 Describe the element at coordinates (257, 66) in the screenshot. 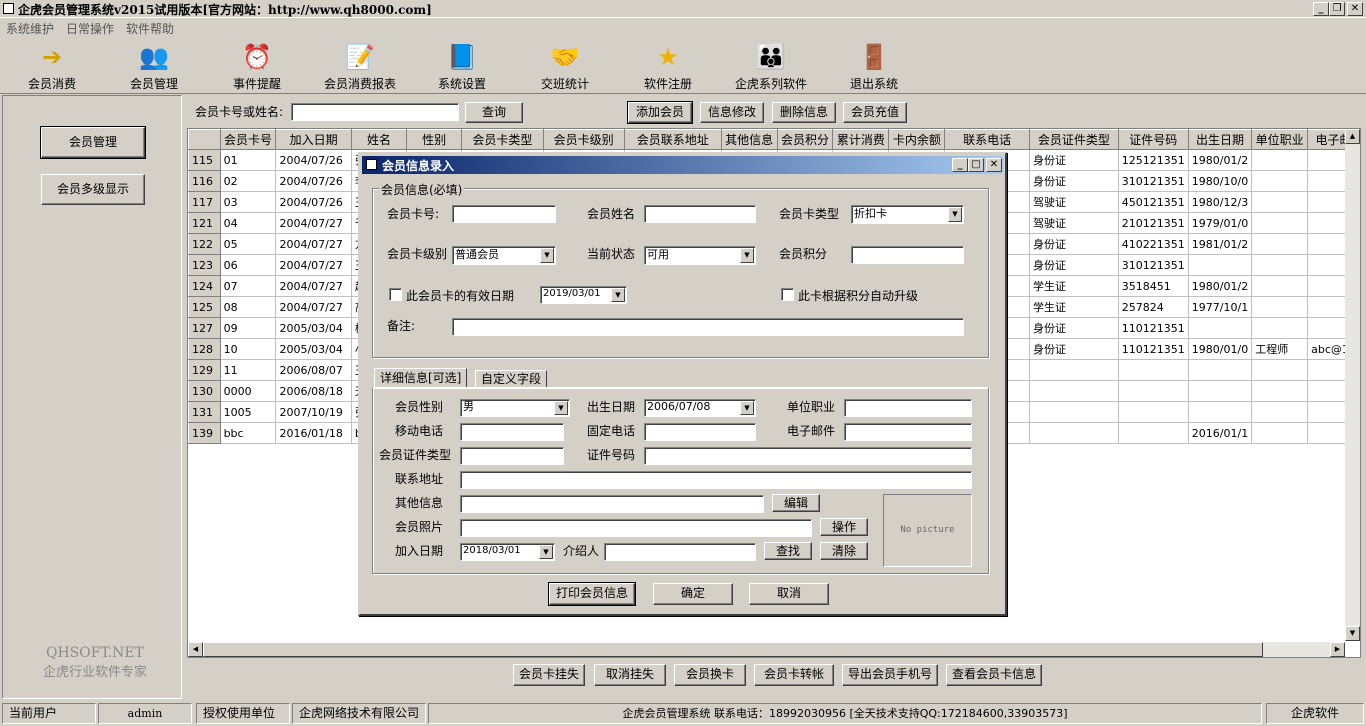

I see `toolbar-reminder-button: ⏰ 事件提醒` at that location.